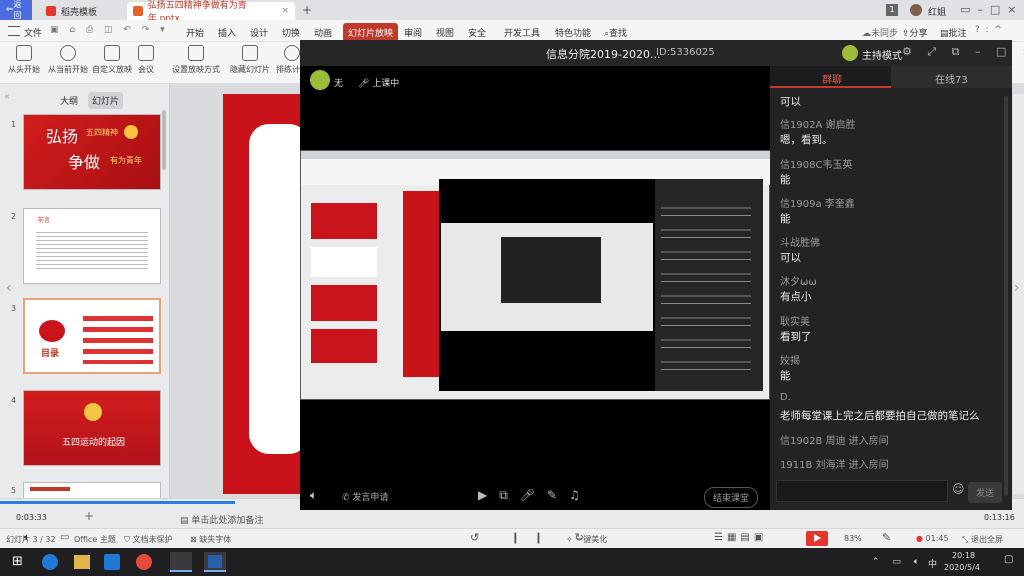 Image resolution: width=1024 pixels, height=576 pixels. What do you see at coordinates (951, 77) in the screenshot?
I see `tab-online: 在线73` at bounding box center [951, 77].